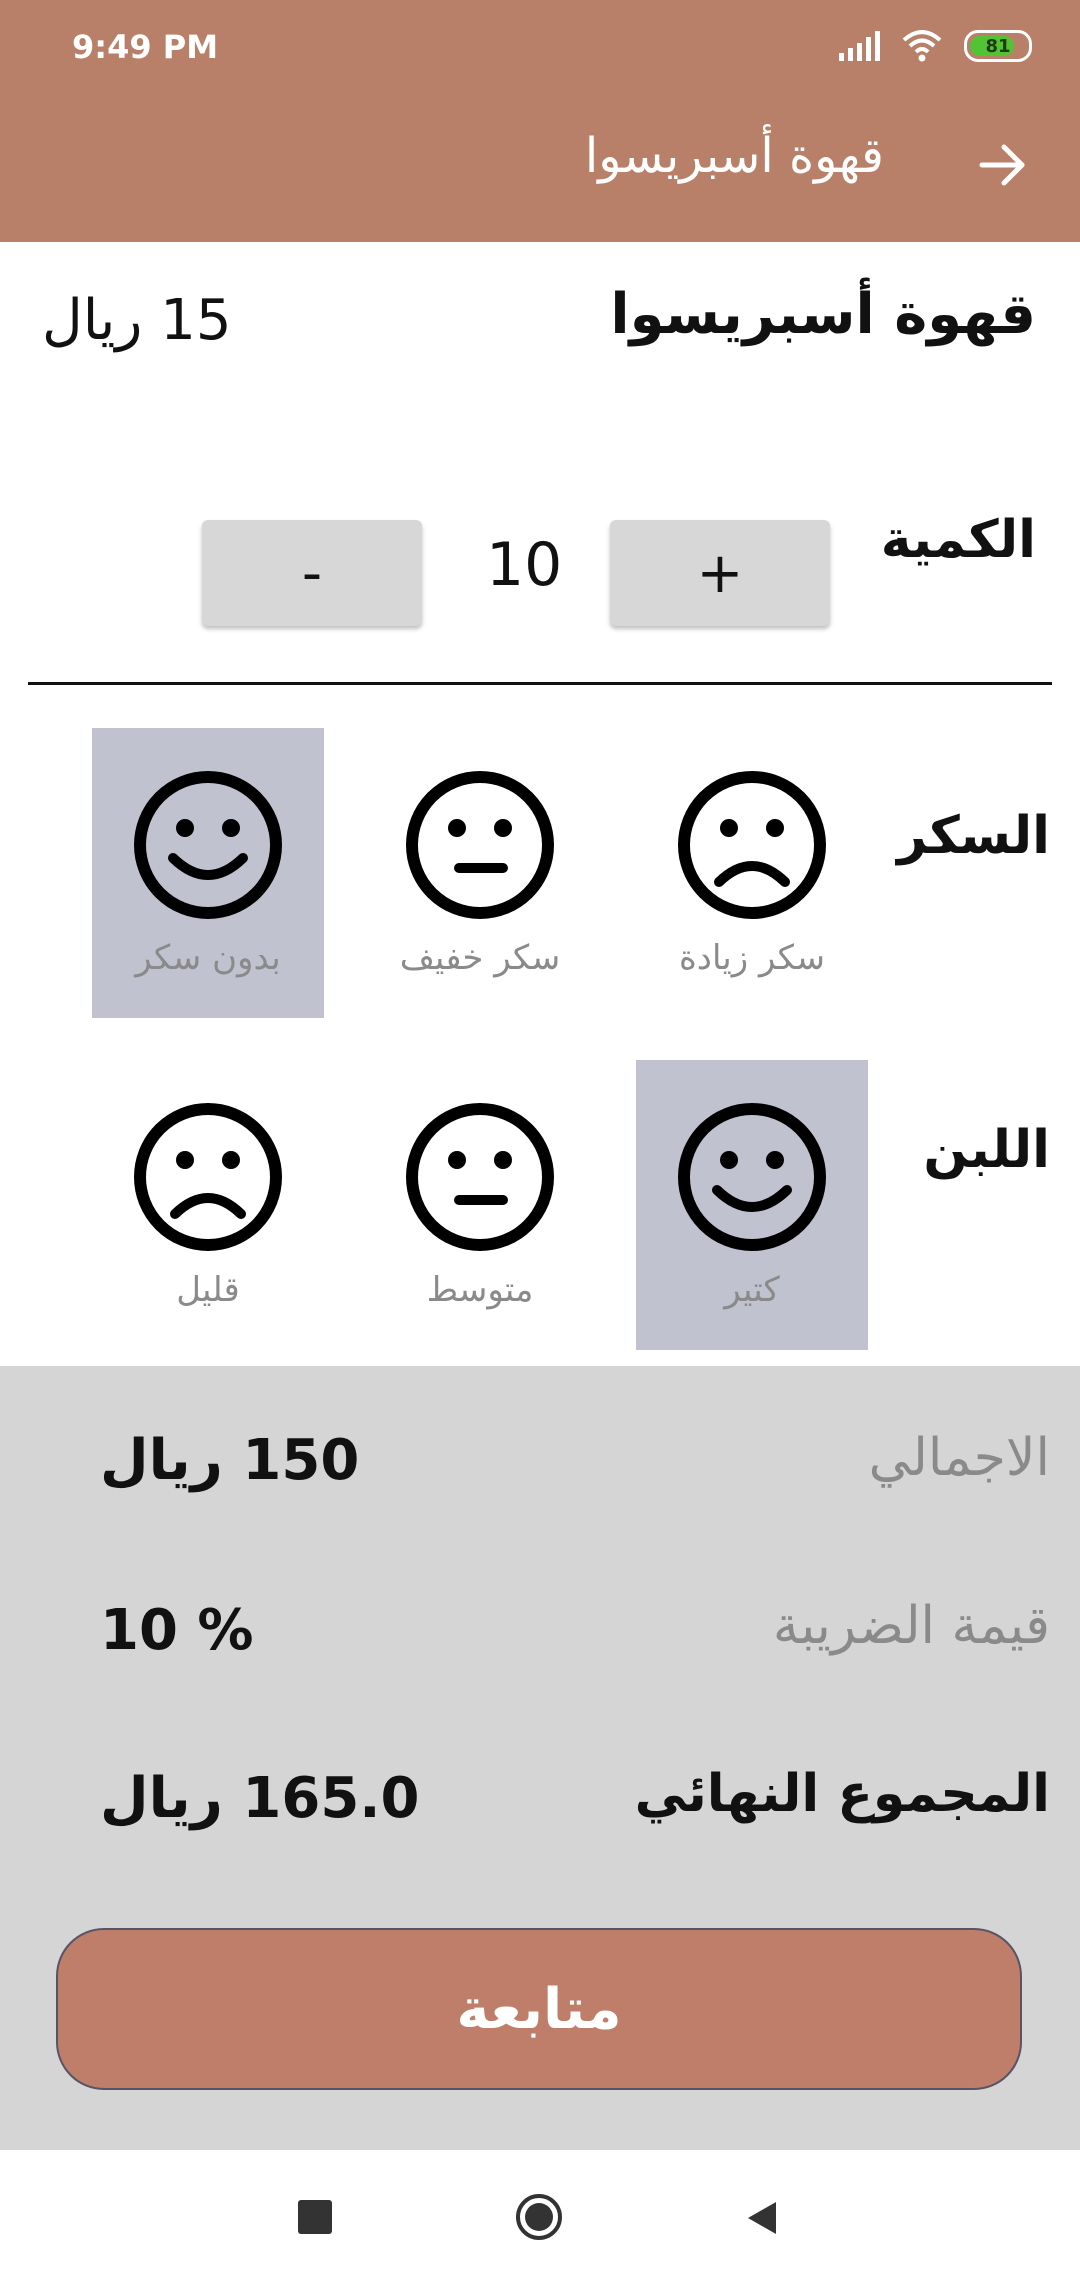 The width and height of the screenshot is (1080, 2280). What do you see at coordinates (480, 958) in the screenshot?
I see `sugar-option-label: سكر خفيف` at bounding box center [480, 958].